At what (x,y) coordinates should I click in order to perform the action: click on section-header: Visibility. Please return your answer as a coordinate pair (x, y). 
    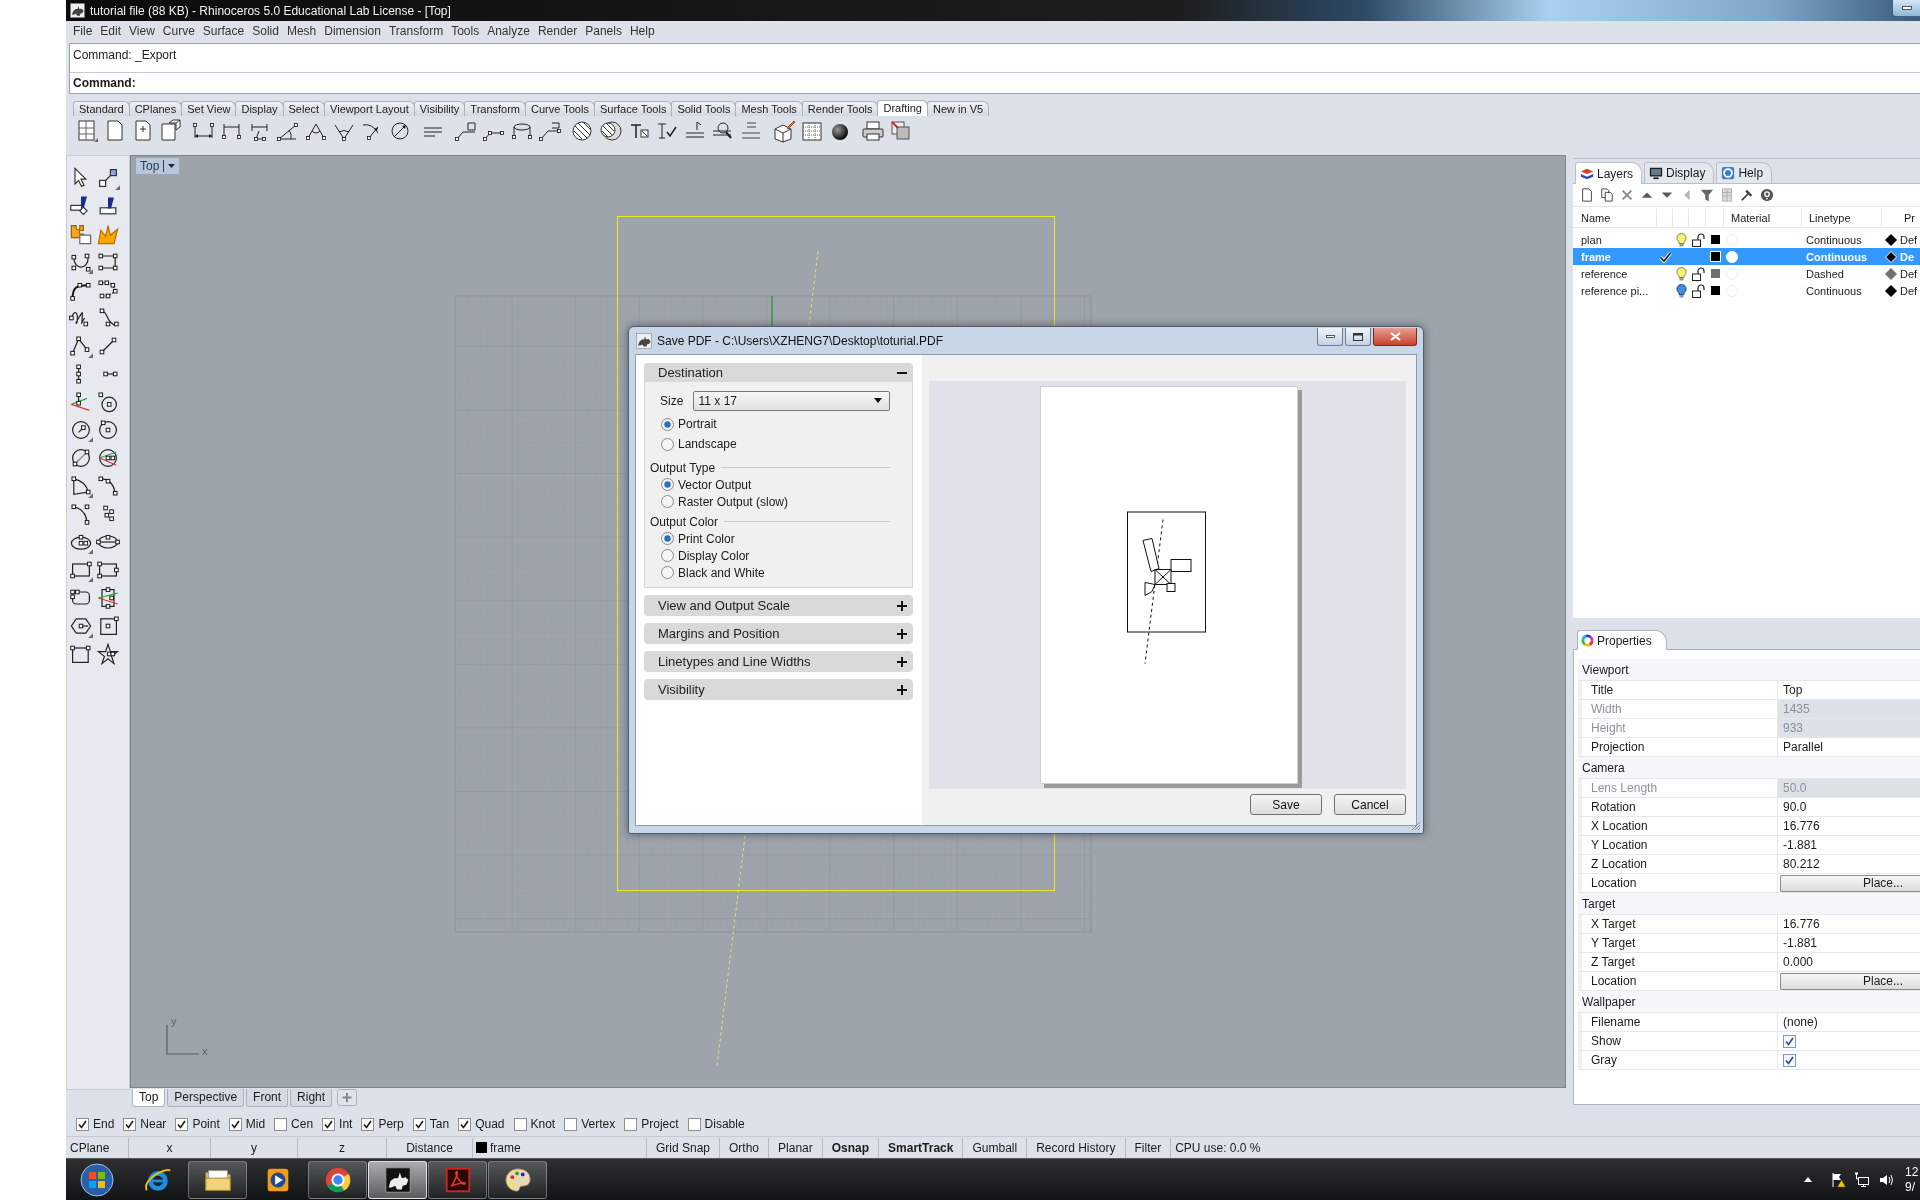
    Looking at the image, I should click on (778, 689).